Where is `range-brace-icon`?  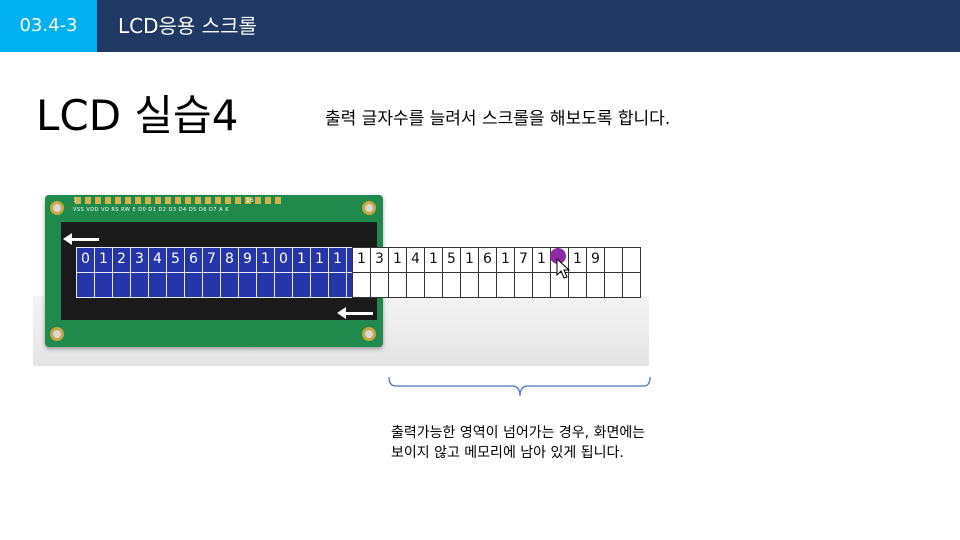
range-brace-icon is located at coordinates (519, 386).